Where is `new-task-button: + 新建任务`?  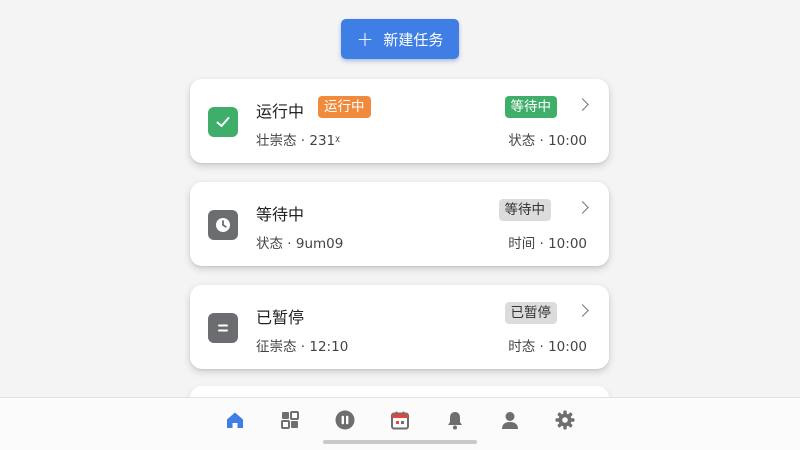 new-task-button: + 新建任务 is located at coordinates (400, 39).